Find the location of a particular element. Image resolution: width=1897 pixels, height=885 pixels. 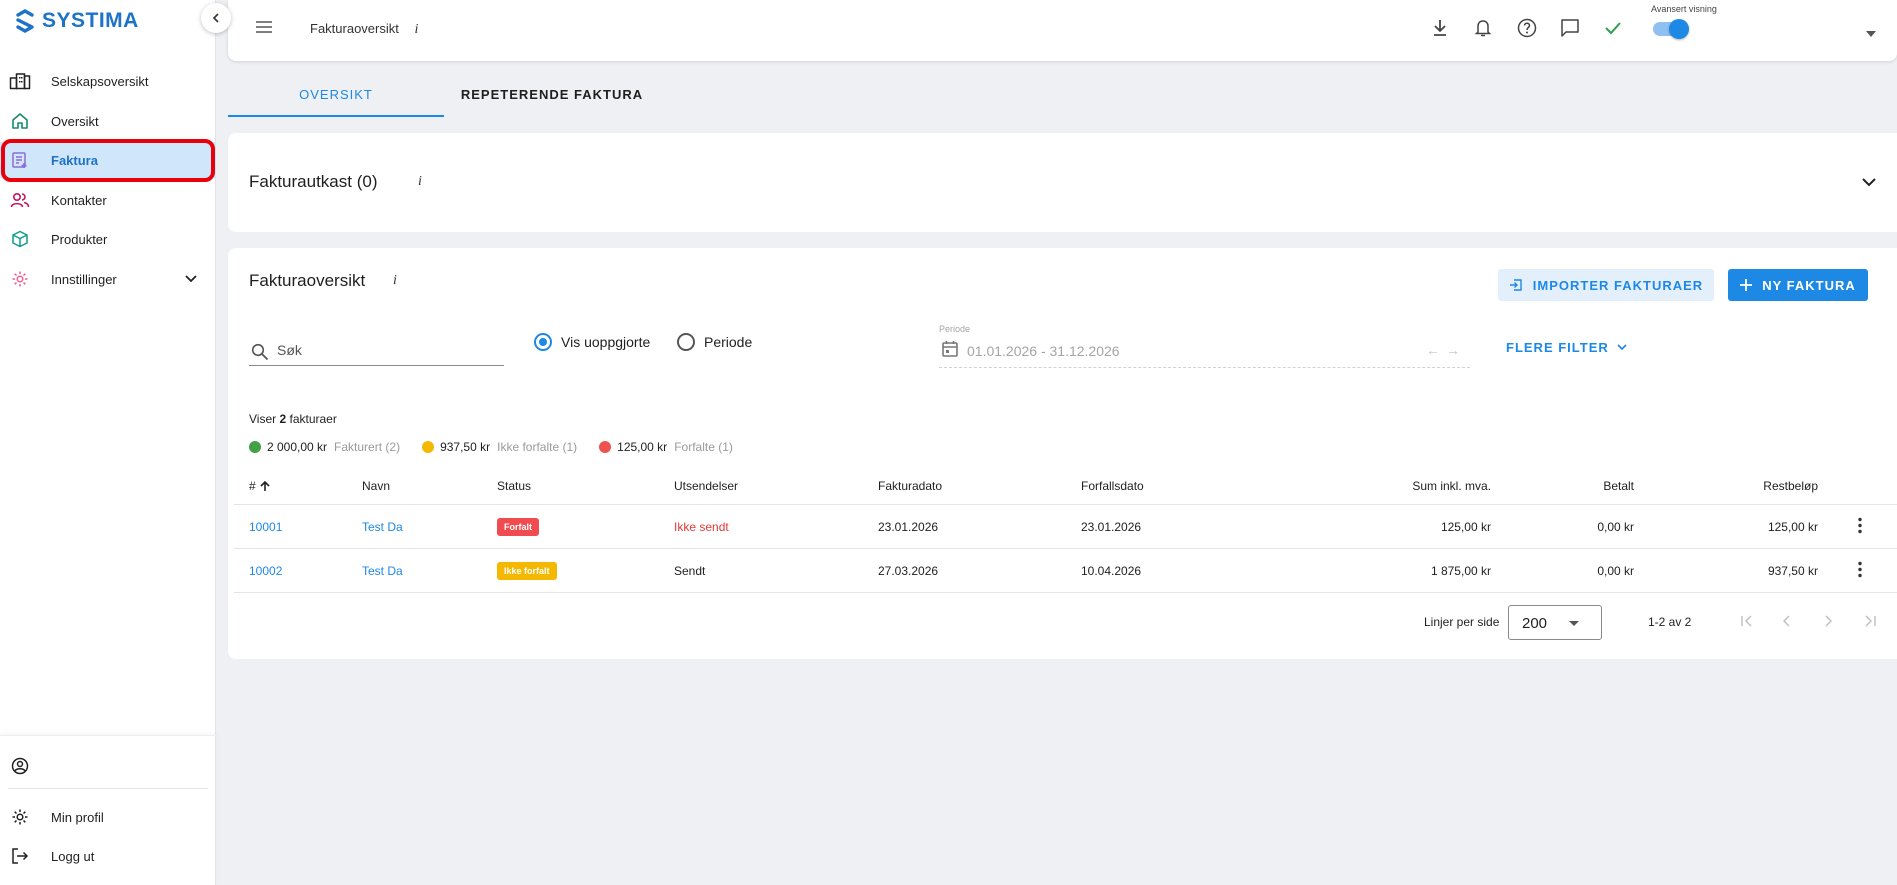

sidebar-item-faktura: Faktura is located at coordinates (108, 160).